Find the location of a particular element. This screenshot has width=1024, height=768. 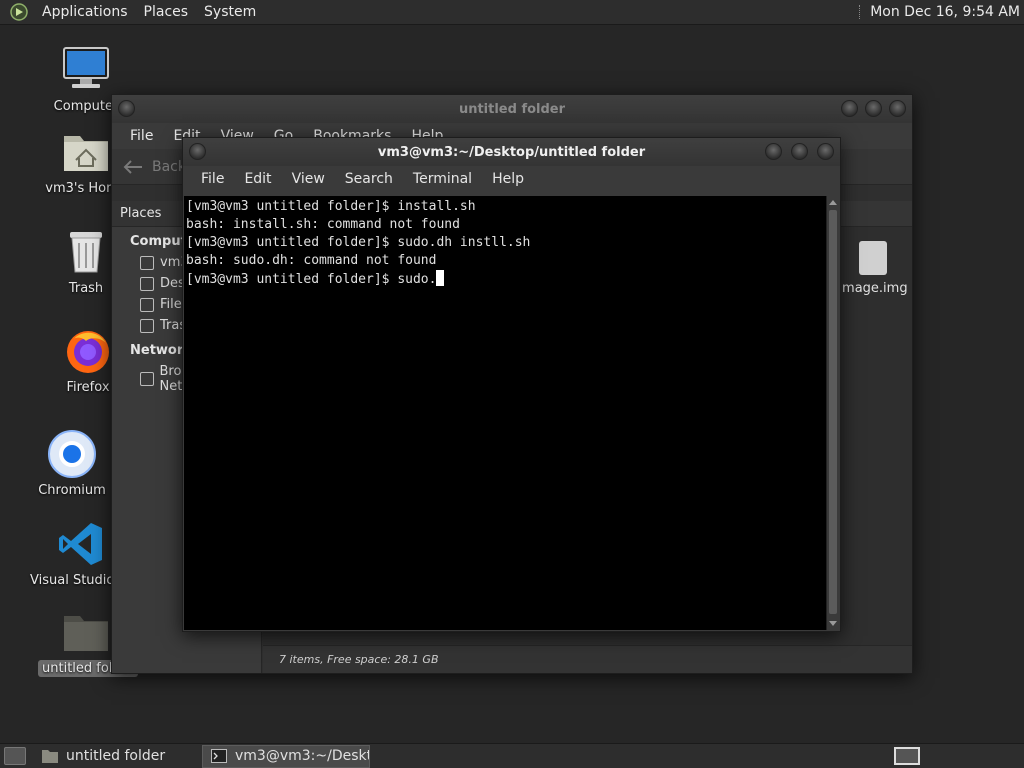

scroll-thumb is located at coordinates (833, 412).